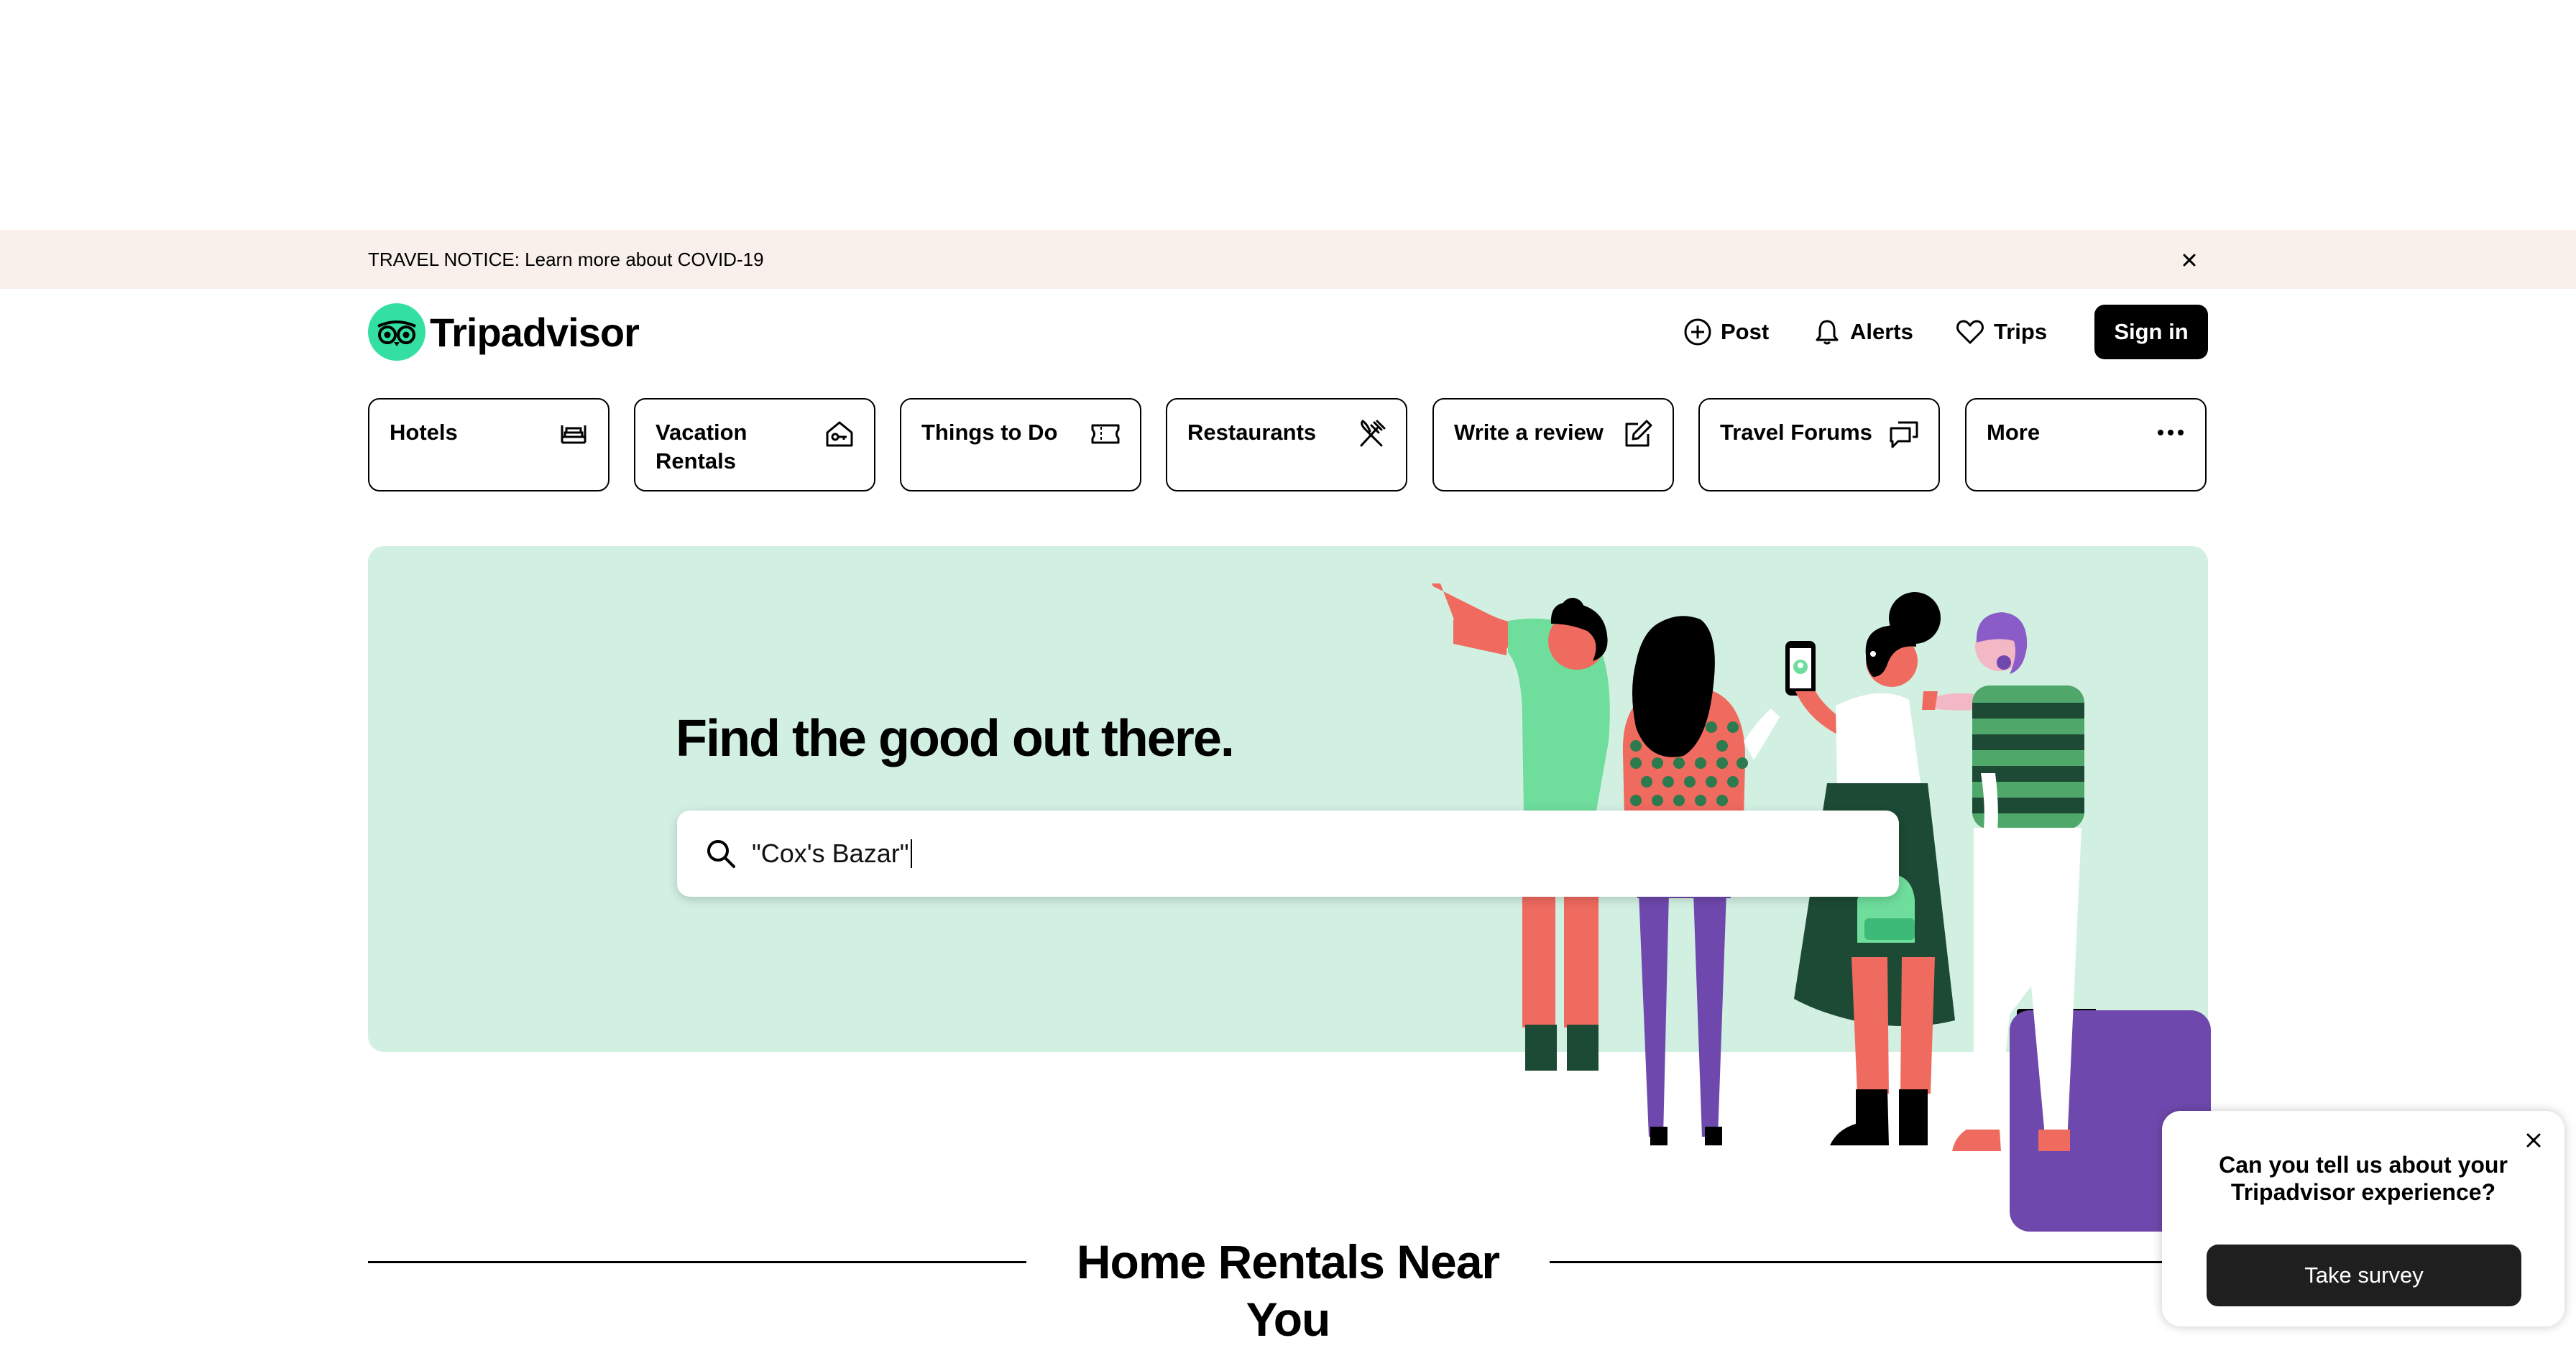 Image resolution: width=2576 pixels, height=1348 pixels. I want to click on alerts-button: Alerts, so click(1863, 332).